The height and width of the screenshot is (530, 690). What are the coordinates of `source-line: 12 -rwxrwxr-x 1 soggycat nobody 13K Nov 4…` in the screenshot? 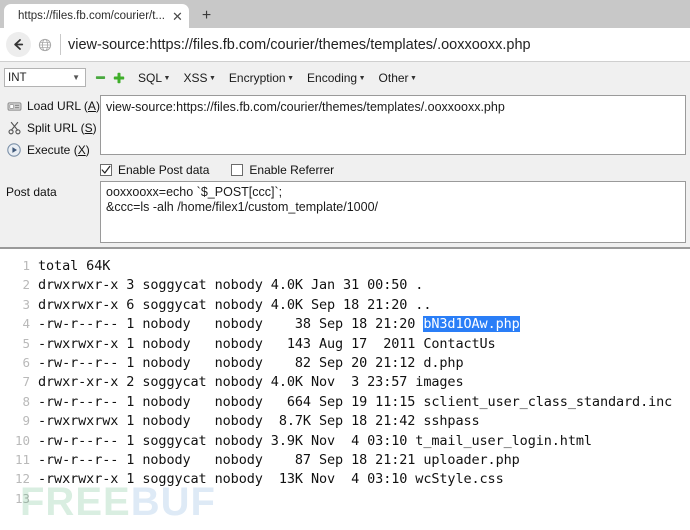 It's located at (345, 480).